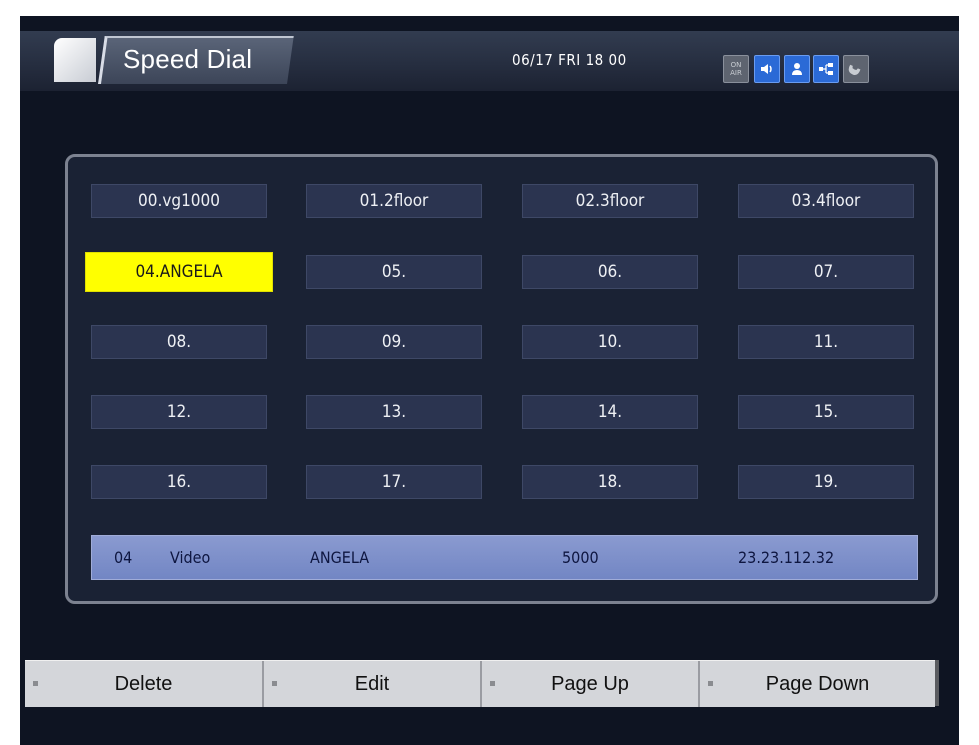  What do you see at coordinates (569, 60) in the screenshot?
I see `datetime-display: 06/17 FRI 18 00` at bounding box center [569, 60].